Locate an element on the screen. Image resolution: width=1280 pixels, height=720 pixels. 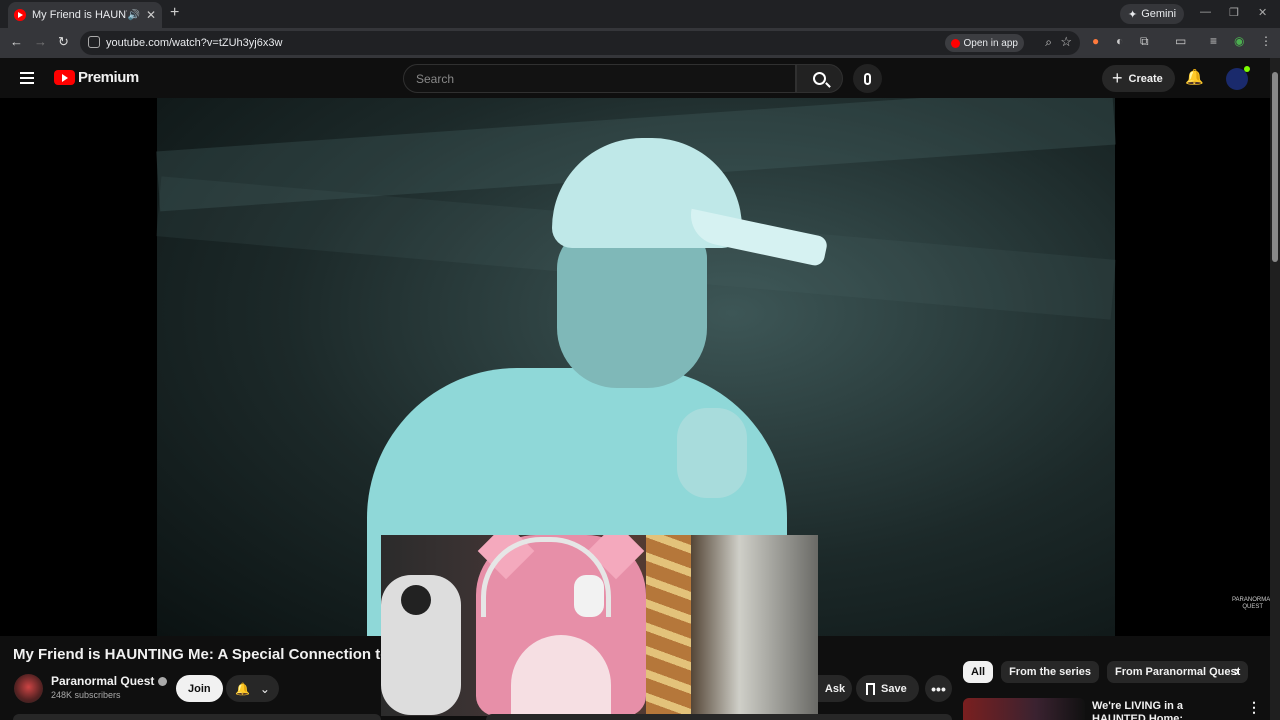
browser-tab: My Friend is HAUNTING Me 🔊 ✕ is located at coordinates (85, 15).